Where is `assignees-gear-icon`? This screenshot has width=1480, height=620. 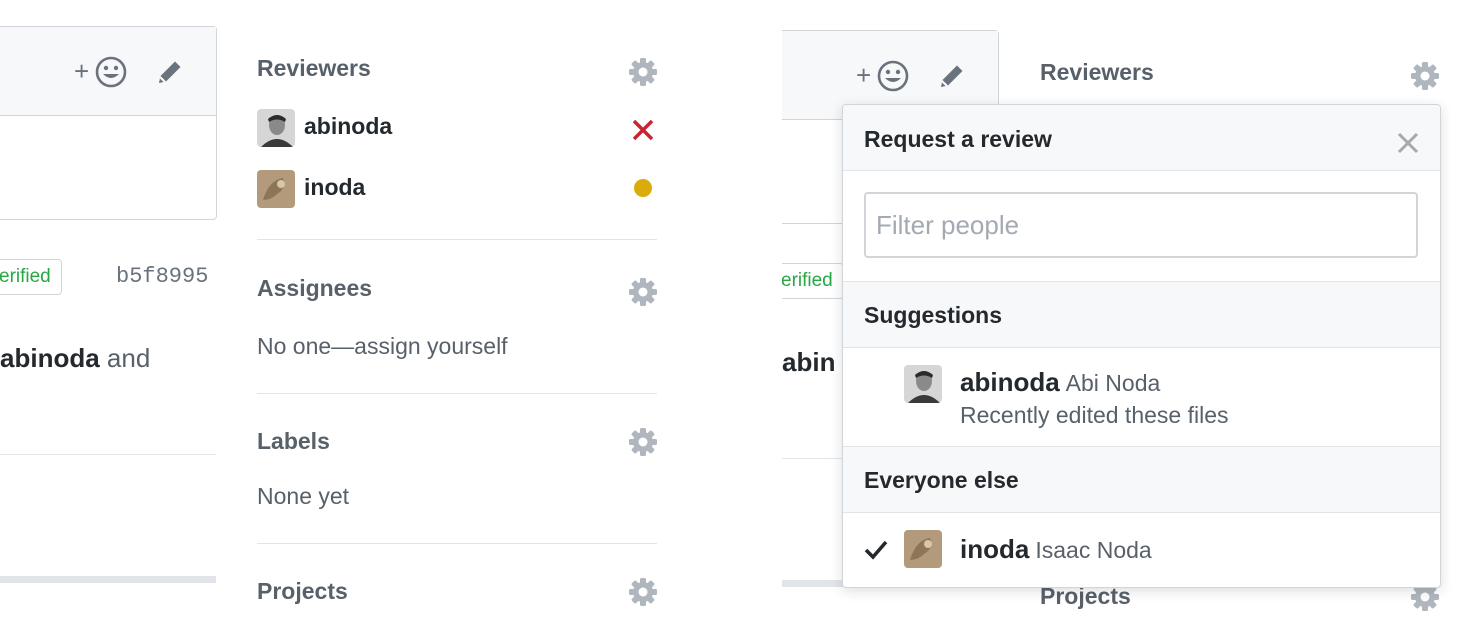
assignees-gear-icon is located at coordinates (643, 292).